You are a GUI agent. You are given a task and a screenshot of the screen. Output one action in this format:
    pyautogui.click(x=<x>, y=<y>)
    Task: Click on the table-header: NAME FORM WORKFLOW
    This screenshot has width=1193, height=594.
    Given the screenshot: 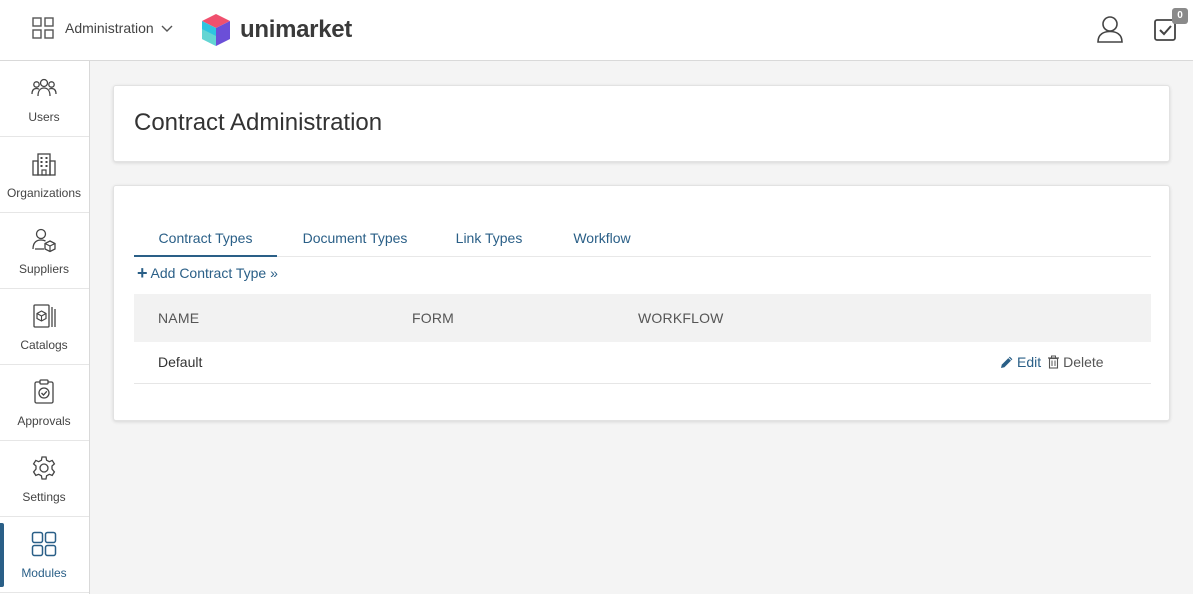 What is the action you would take?
    pyautogui.click(x=642, y=318)
    